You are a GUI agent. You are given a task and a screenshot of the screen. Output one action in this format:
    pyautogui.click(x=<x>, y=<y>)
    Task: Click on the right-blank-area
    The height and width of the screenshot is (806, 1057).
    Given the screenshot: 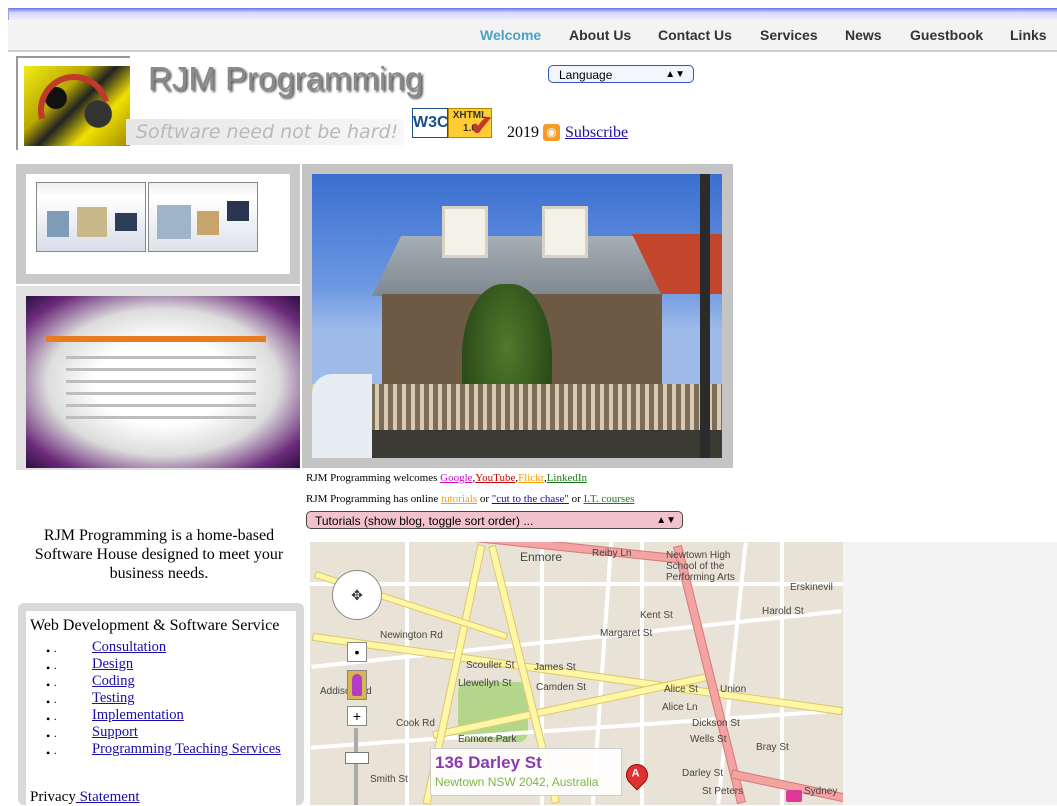 What is the action you would take?
    pyautogui.click(x=950, y=673)
    